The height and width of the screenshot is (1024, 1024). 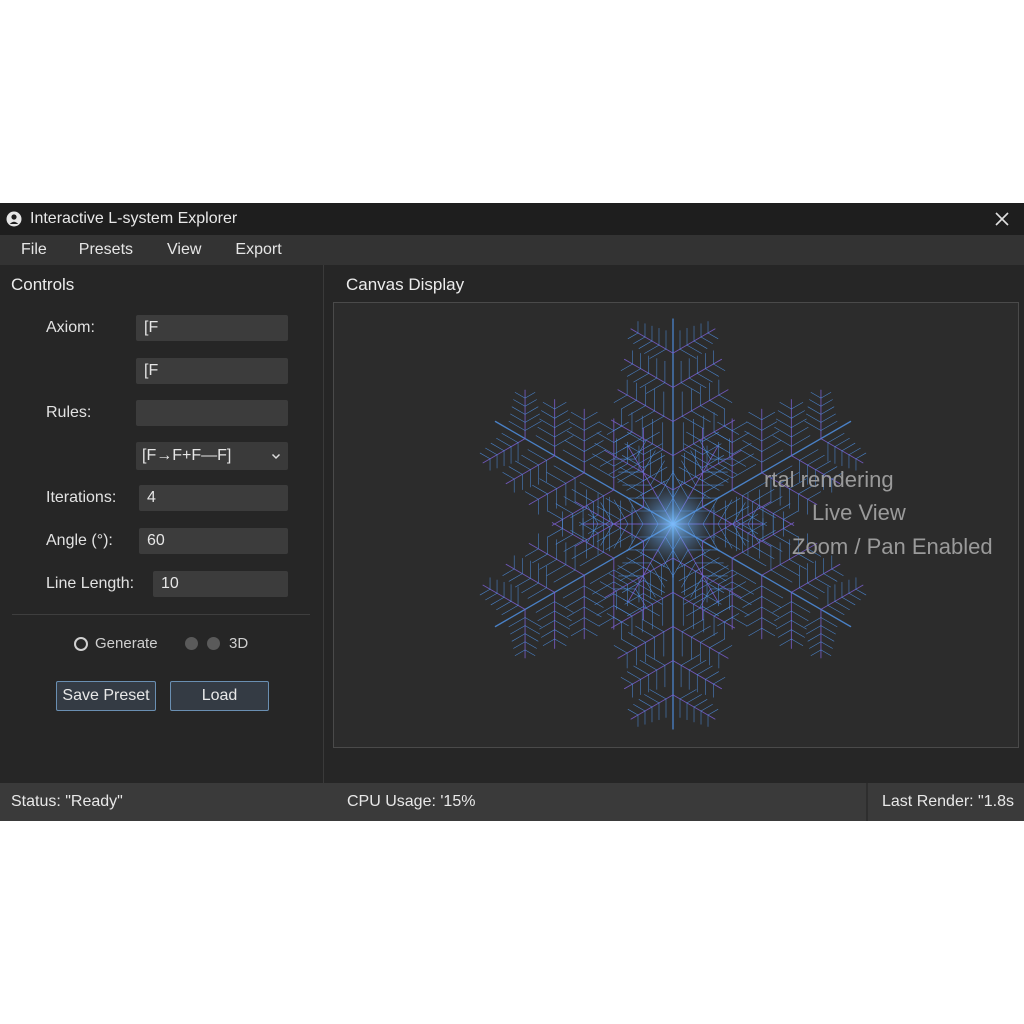 What do you see at coordinates (512, 250) in the screenshot?
I see `menu-bar: File Presets View Export` at bounding box center [512, 250].